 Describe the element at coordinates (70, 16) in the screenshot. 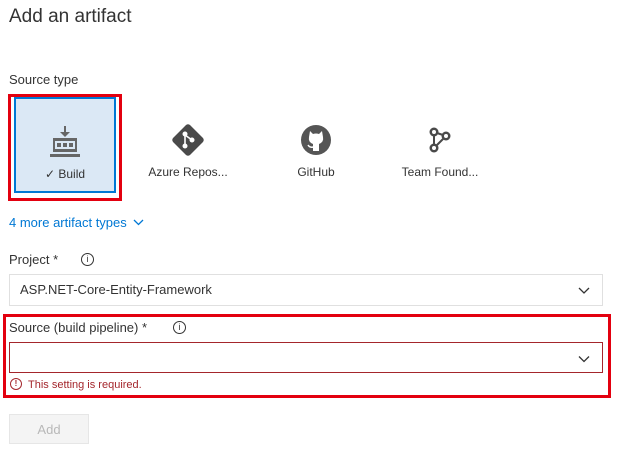

I see `dialog-title: Add an artifact` at that location.